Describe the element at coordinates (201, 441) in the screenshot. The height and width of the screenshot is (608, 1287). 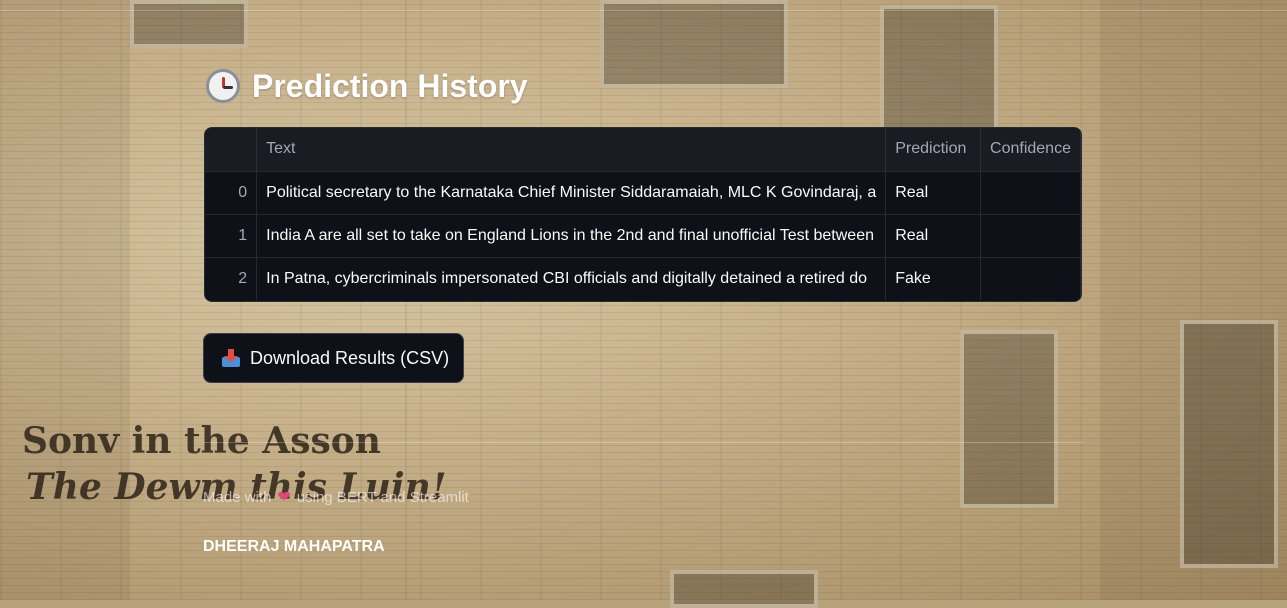
I see `background-headline-1: Sonv in the Asson` at that location.